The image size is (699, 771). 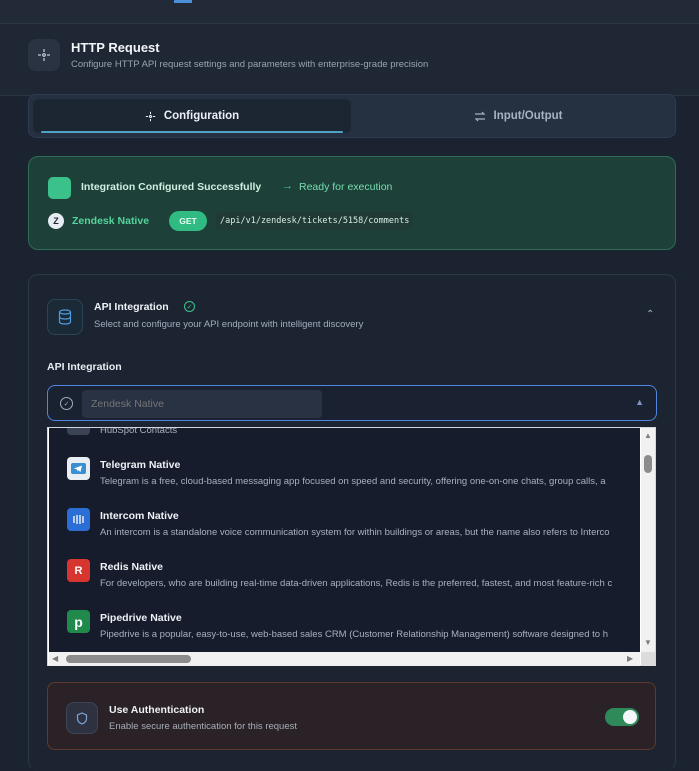 I want to click on horizontal-scrollbar: ◀ ▶, so click(x=344, y=659).